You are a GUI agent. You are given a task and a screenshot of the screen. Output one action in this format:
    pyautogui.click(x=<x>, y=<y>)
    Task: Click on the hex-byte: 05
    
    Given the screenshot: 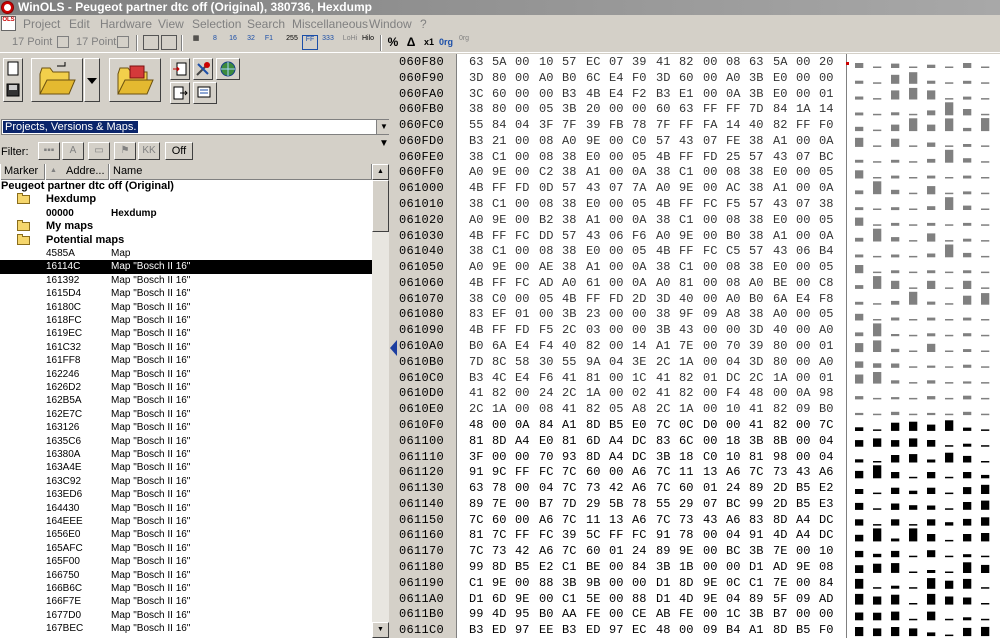 What is the action you would take?
    pyautogui.click(x=639, y=157)
    